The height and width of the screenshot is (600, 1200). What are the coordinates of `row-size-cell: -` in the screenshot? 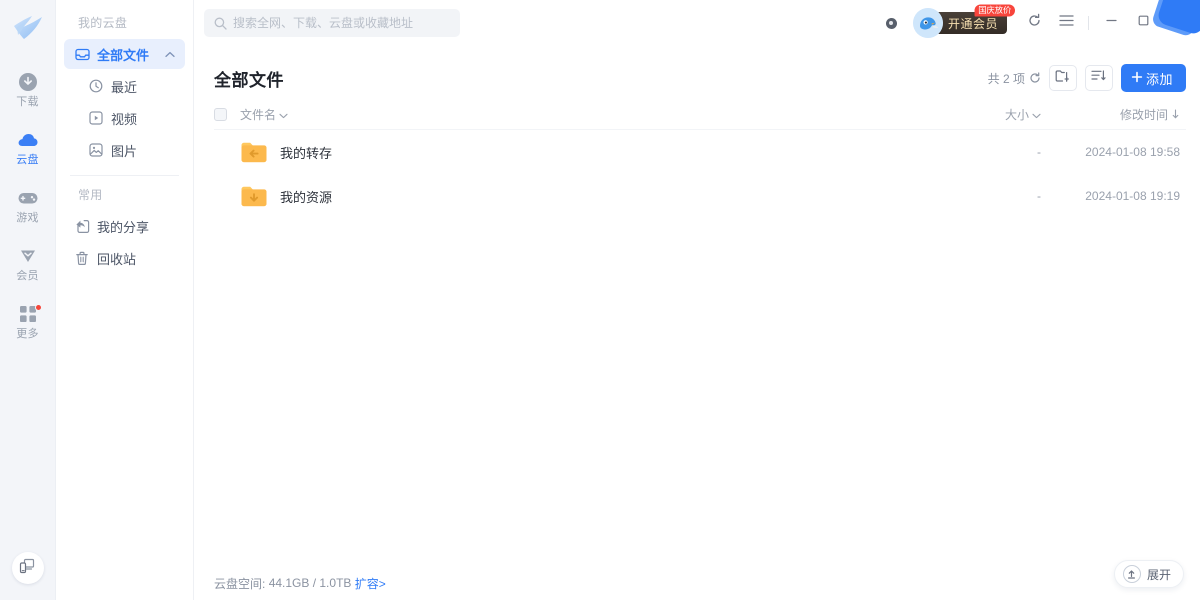 It's located at (1039, 152).